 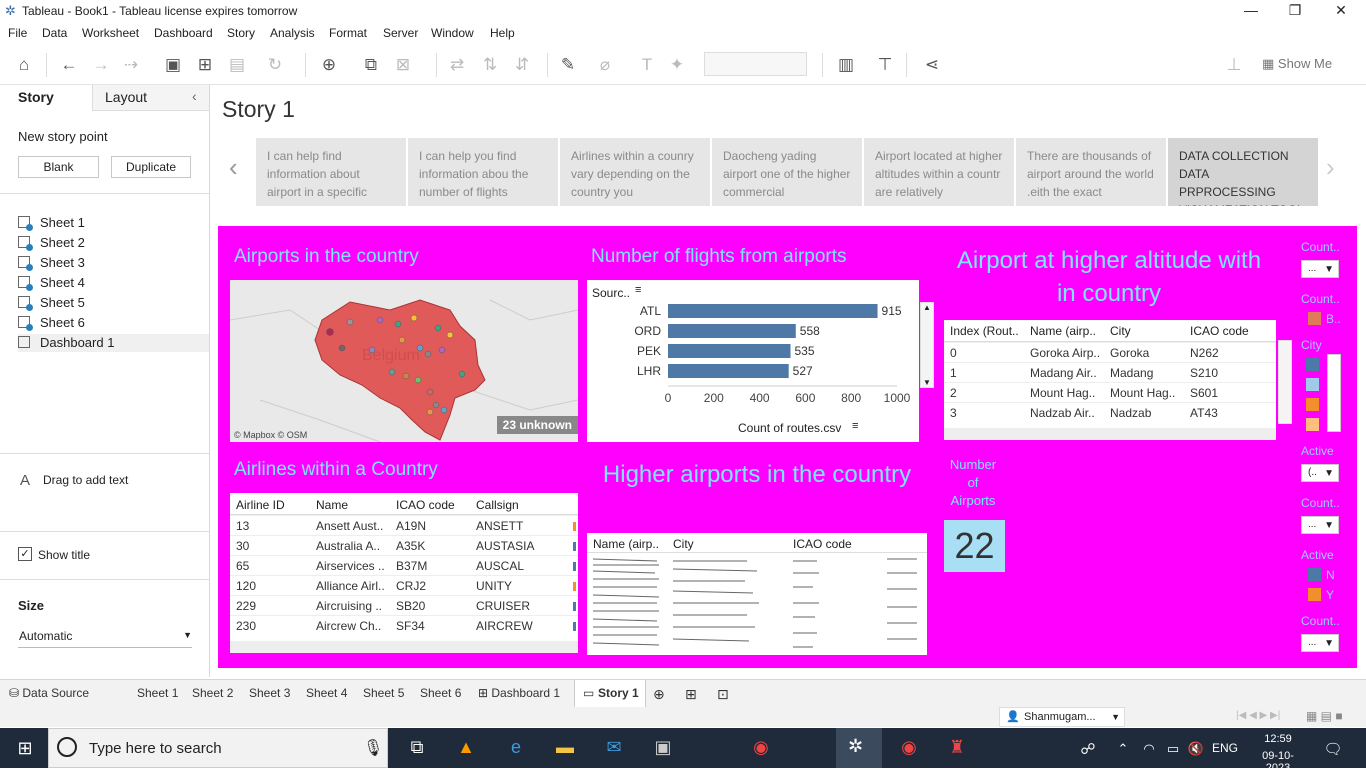 I want to click on volume-icon: 🔇, so click(x=1196, y=749).